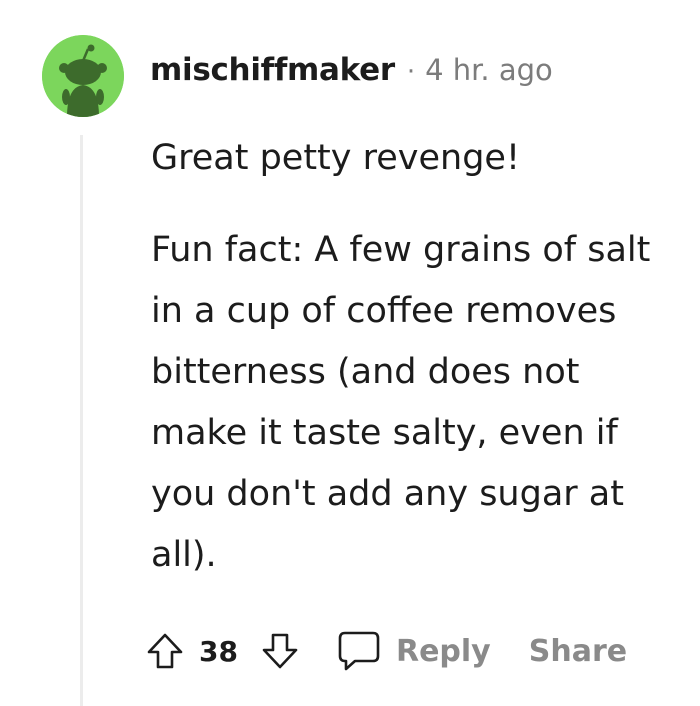  I want to click on downvote-button, so click(280, 651).